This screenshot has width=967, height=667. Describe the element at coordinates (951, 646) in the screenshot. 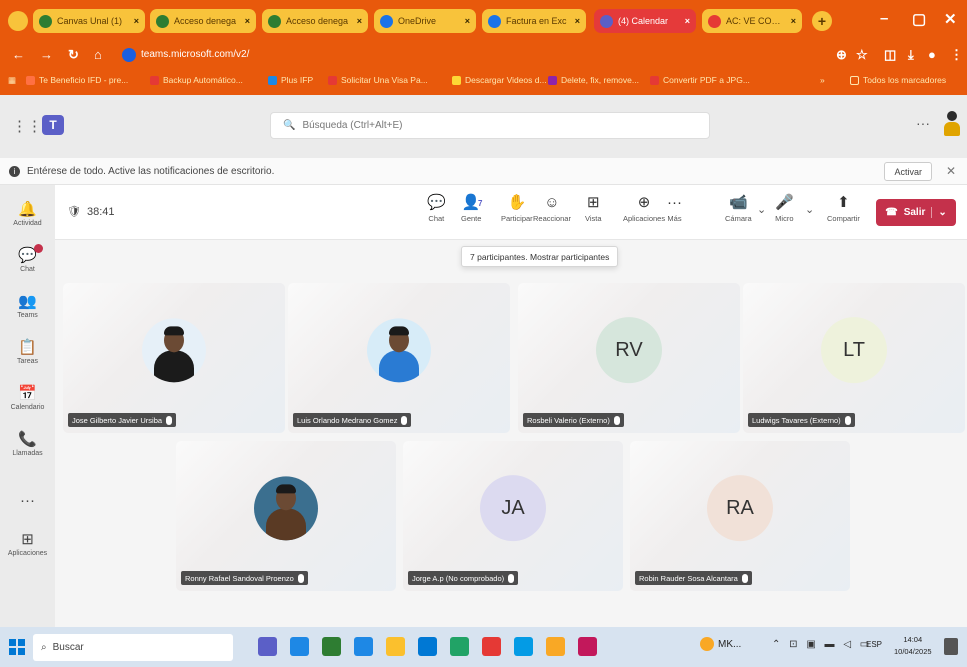

I see `notification-center-icon` at that location.